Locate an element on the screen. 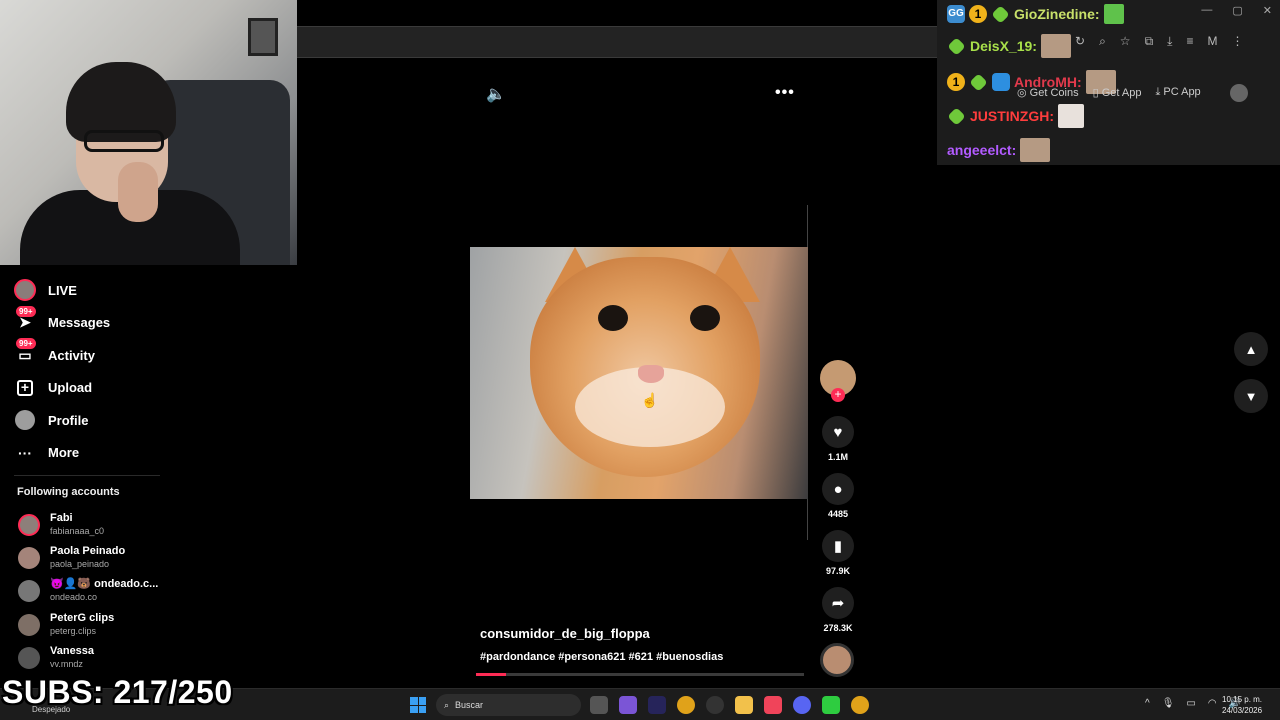  video-author: consumidor_de_big_floppa is located at coordinates (565, 633).